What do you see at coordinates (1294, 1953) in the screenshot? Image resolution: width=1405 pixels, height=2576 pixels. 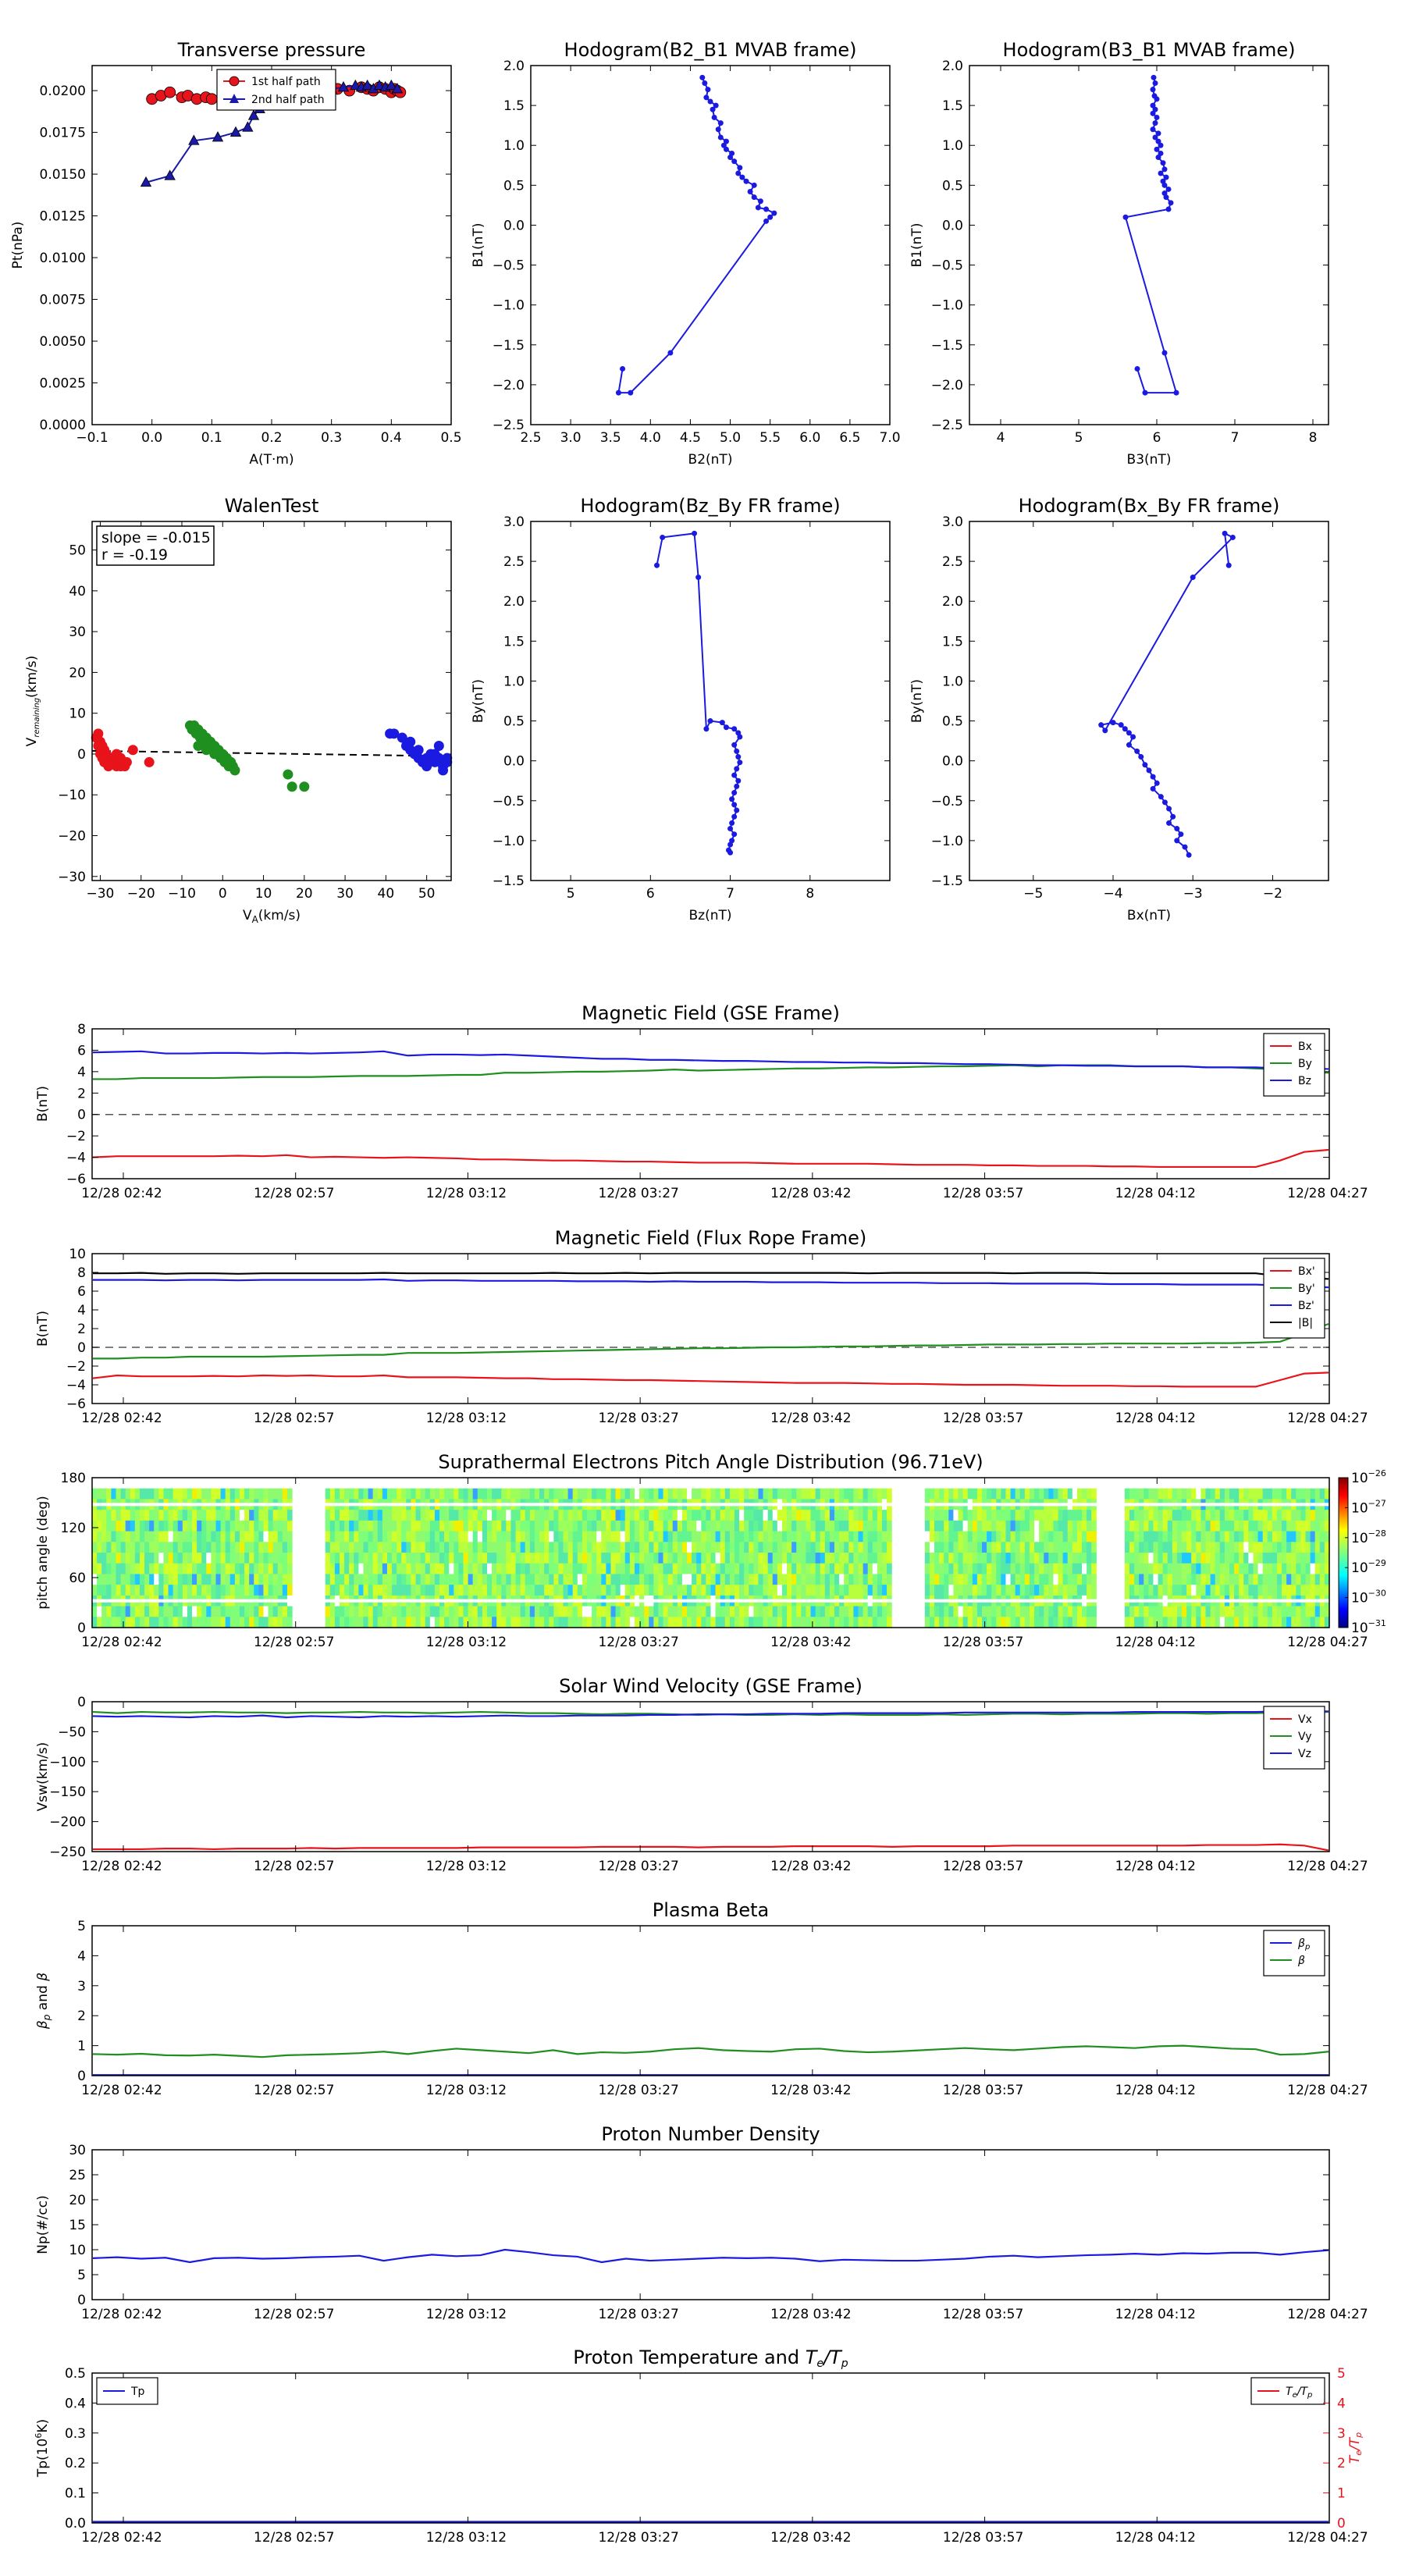 I see `legend` at bounding box center [1294, 1953].